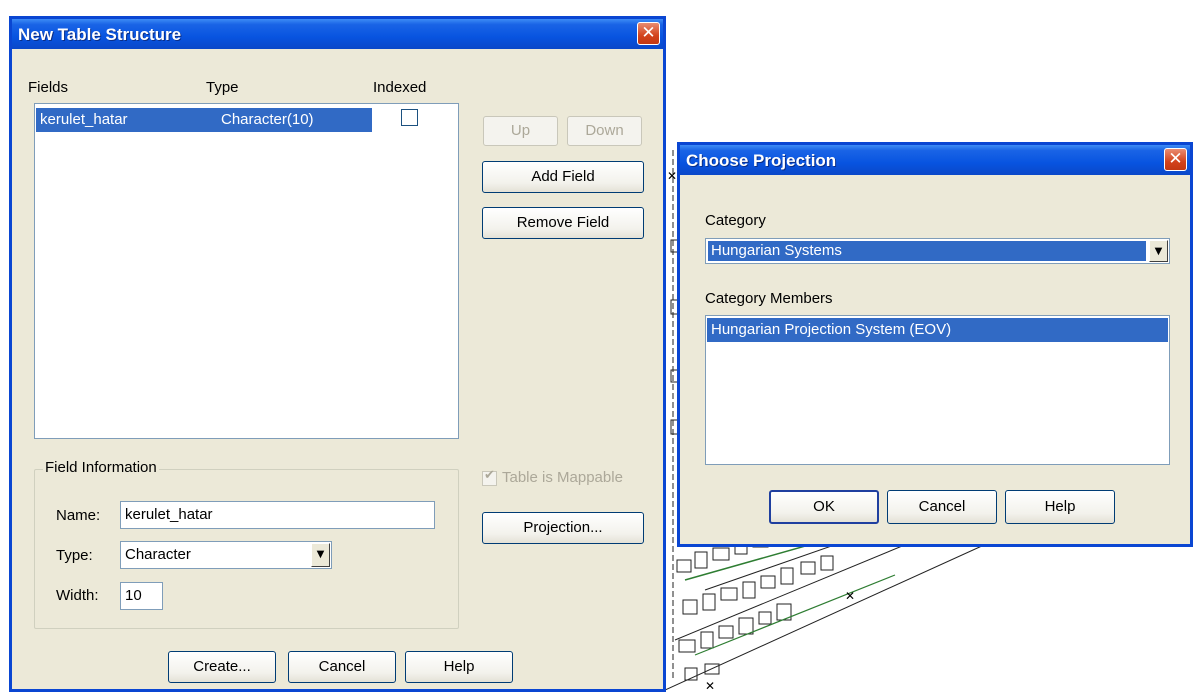 The width and height of the screenshot is (1193, 692). Describe the element at coordinates (277, 515) in the screenshot. I see `name-field: kerulet_hatar` at that location.